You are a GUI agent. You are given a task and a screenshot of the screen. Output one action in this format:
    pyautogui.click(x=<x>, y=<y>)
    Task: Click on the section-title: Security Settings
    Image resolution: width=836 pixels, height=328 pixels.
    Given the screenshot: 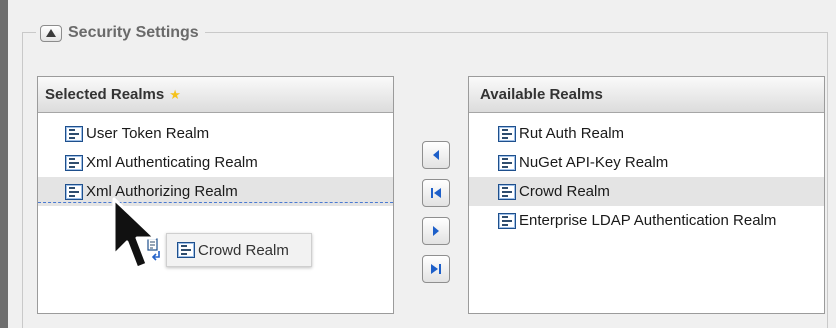 What is the action you would take?
    pyautogui.click(x=133, y=32)
    